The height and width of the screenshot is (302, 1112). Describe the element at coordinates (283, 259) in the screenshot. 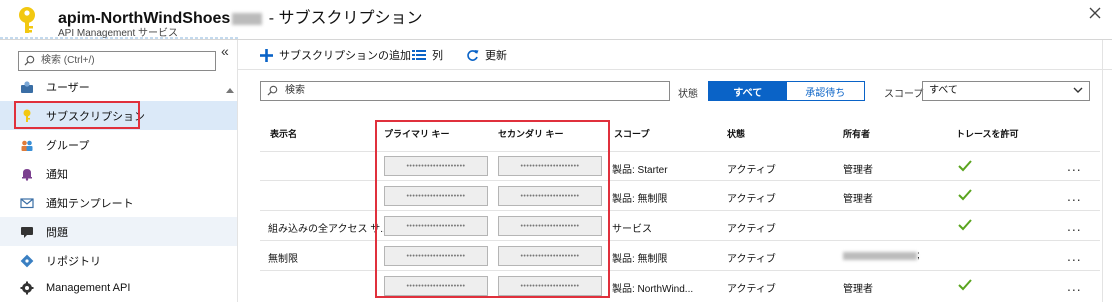

I see `display-name-cell: 無制限` at that location.